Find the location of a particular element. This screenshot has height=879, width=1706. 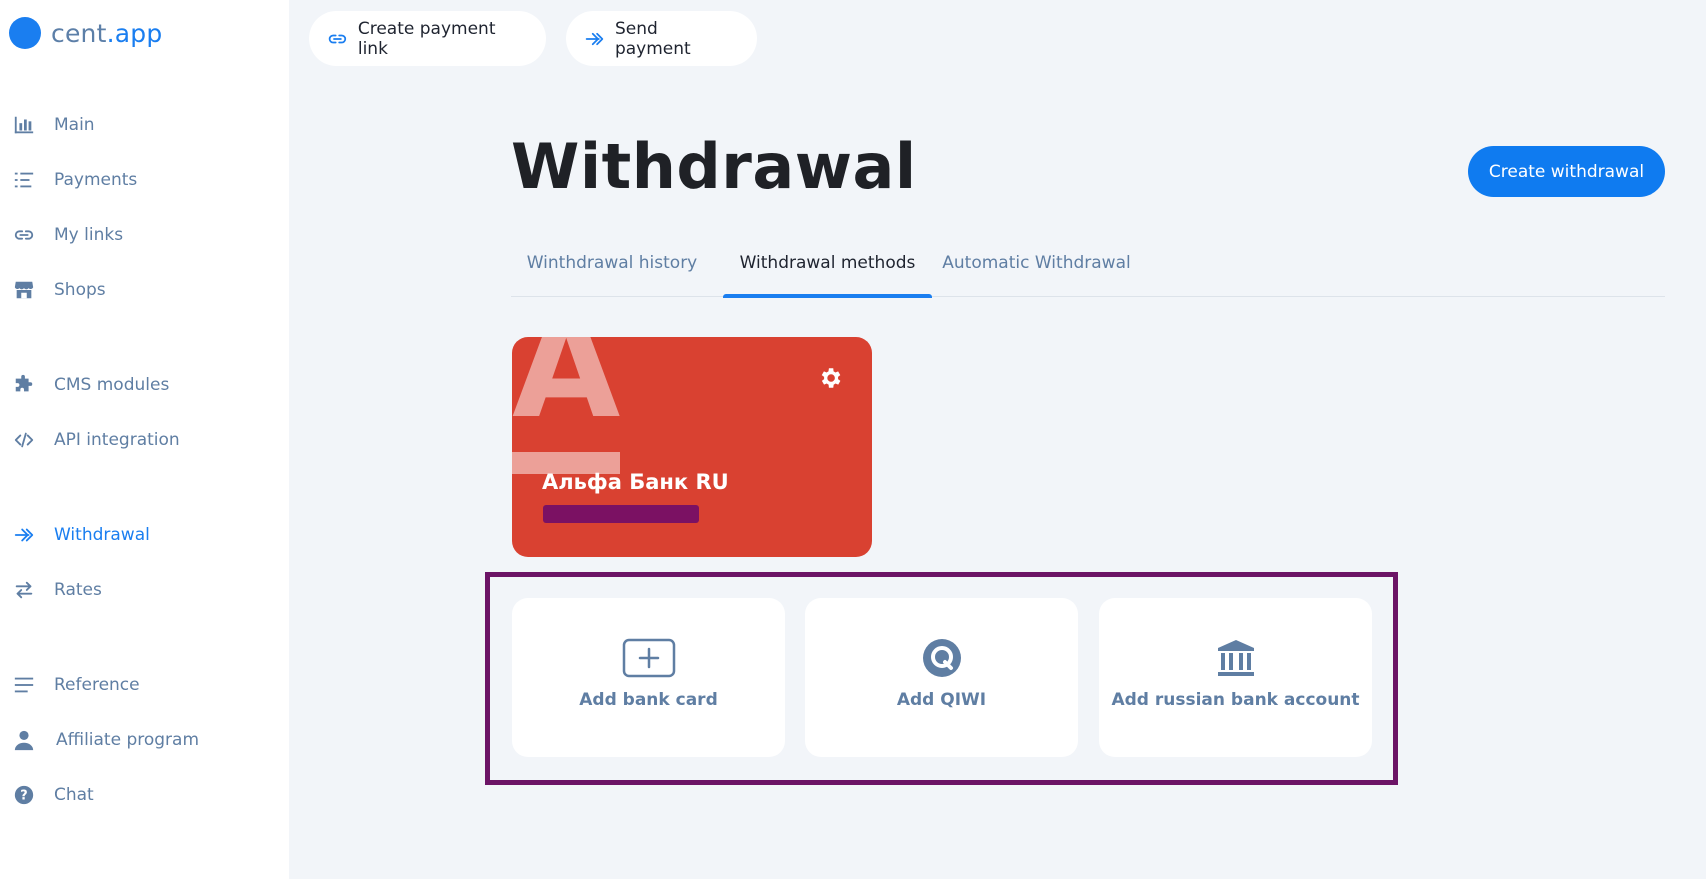

sidebar-item-label: API integration is located at coordinates (117, 440).